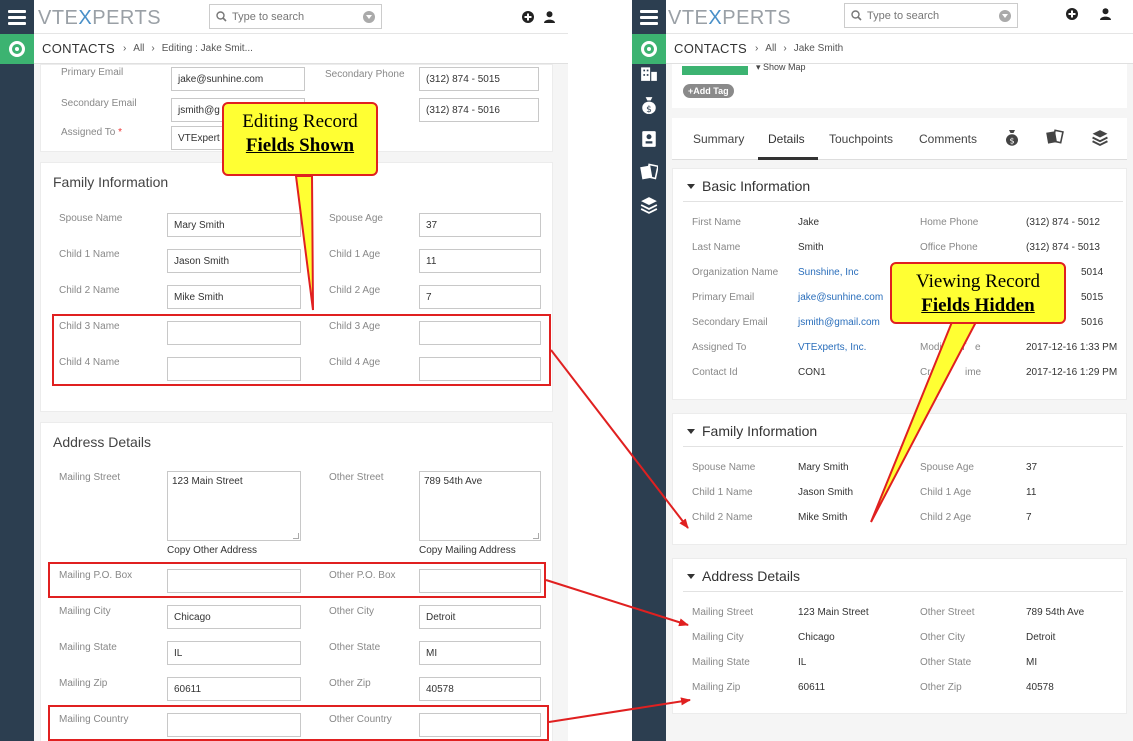 The image size is (1133, 741). I want to click on organization-name-label: Organization Name, so click(735, 272).